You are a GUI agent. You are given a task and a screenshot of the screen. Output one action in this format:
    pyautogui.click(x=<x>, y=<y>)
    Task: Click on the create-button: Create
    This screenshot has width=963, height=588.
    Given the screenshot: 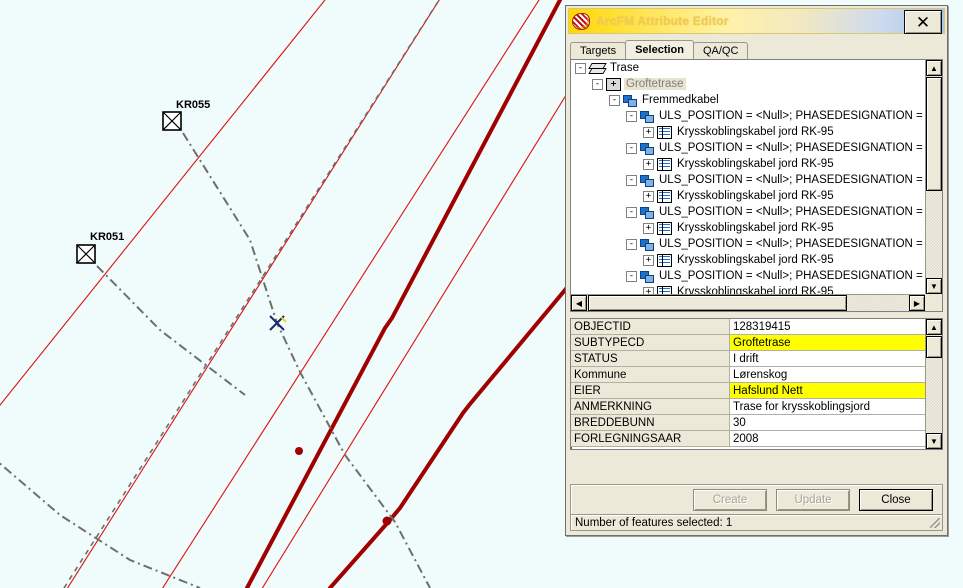 What is the action you would take?
    pyautogui.click(x=730, y=500)
    